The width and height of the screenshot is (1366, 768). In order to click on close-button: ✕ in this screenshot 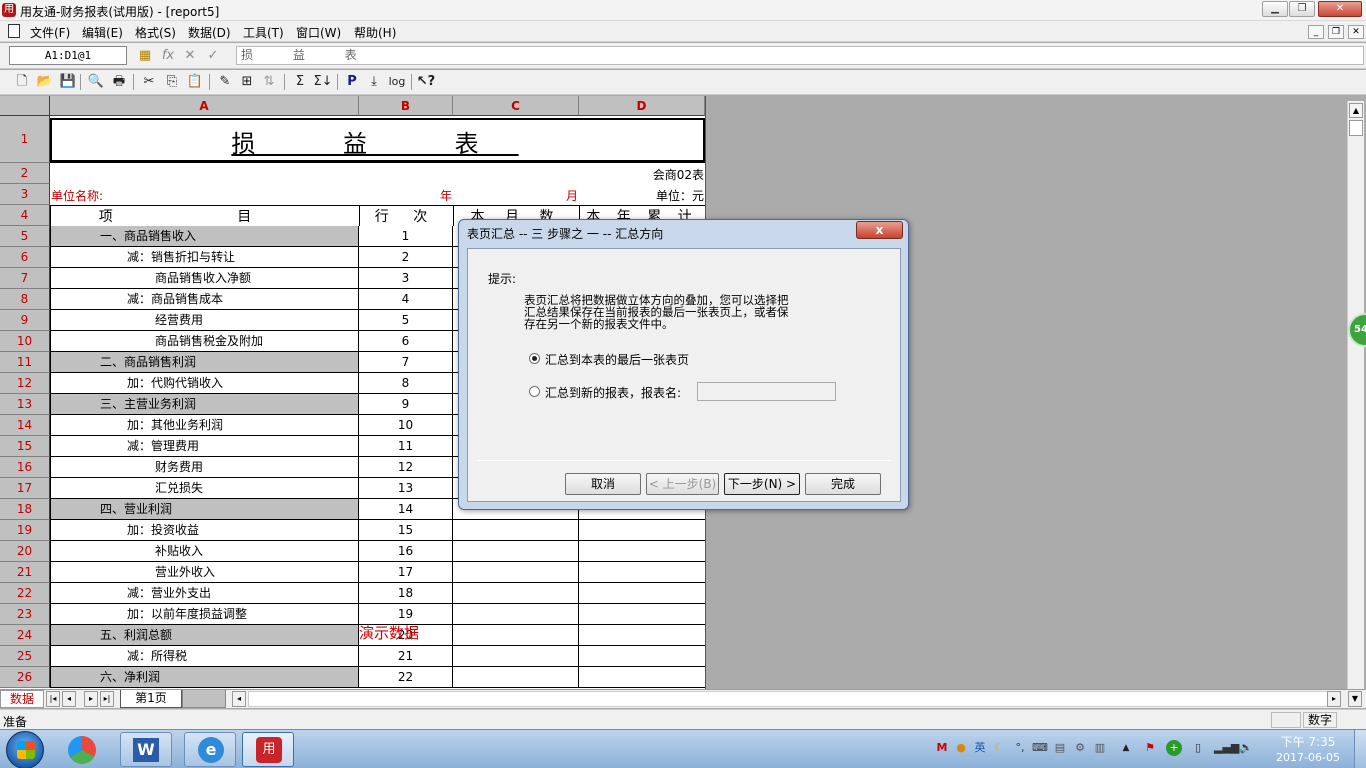, I will do `click(1340, 9)`.